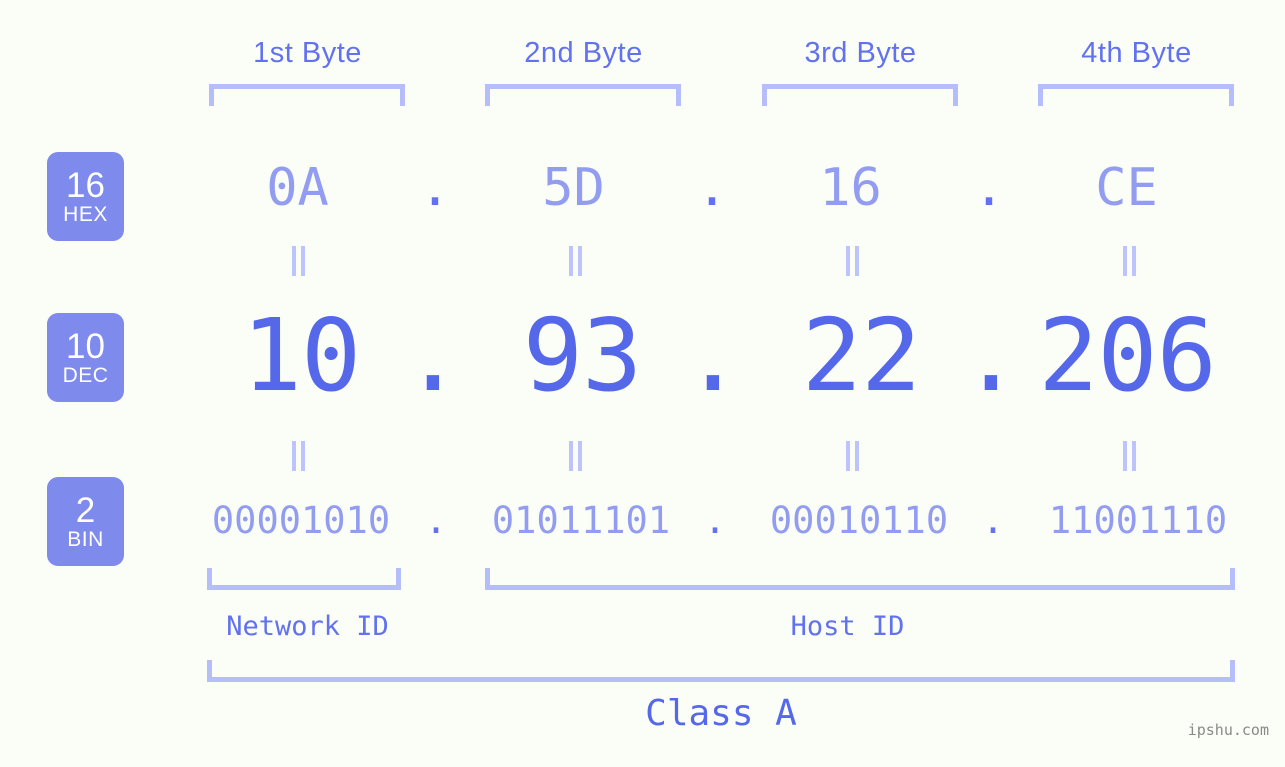  I want to click on dec-octet-2: 93, so click(582, 355).